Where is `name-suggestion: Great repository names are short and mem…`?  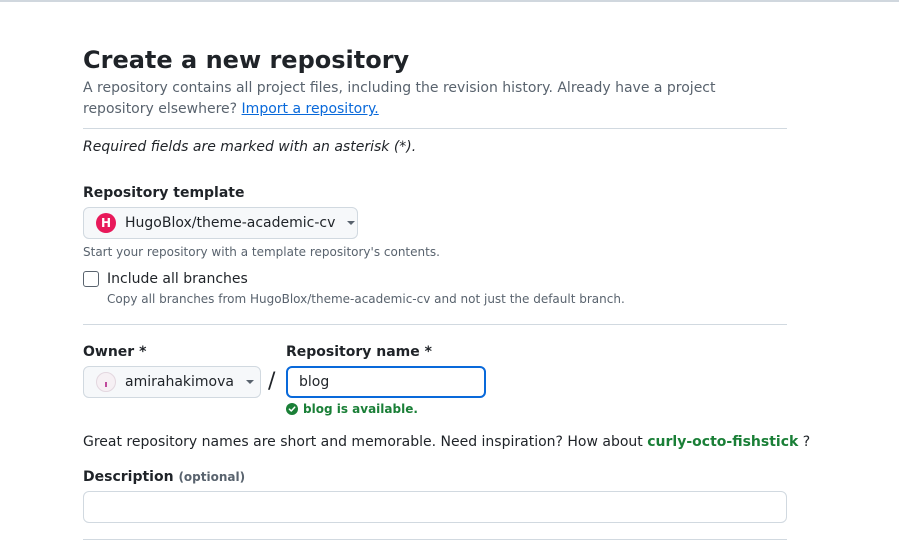
name-suggestion: Great repository names are short and mem… is located at coordinates (446, 442).